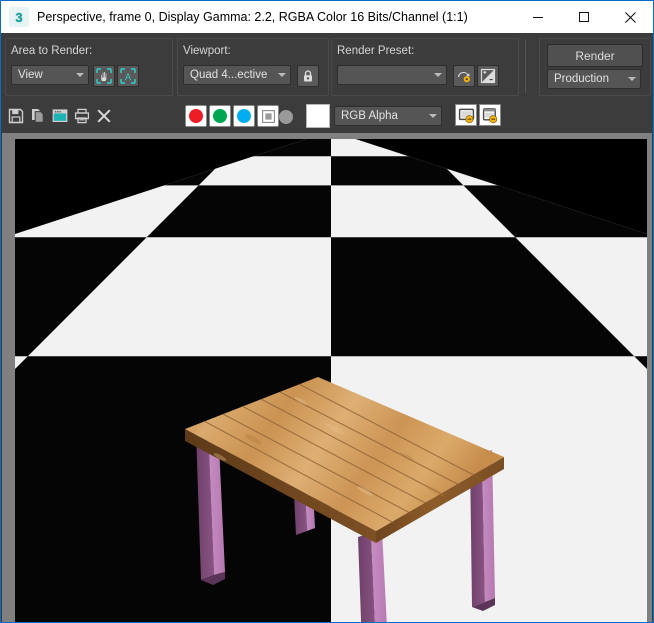  I want to click on render-preset-label: Render Preset:, so click(376, 51).